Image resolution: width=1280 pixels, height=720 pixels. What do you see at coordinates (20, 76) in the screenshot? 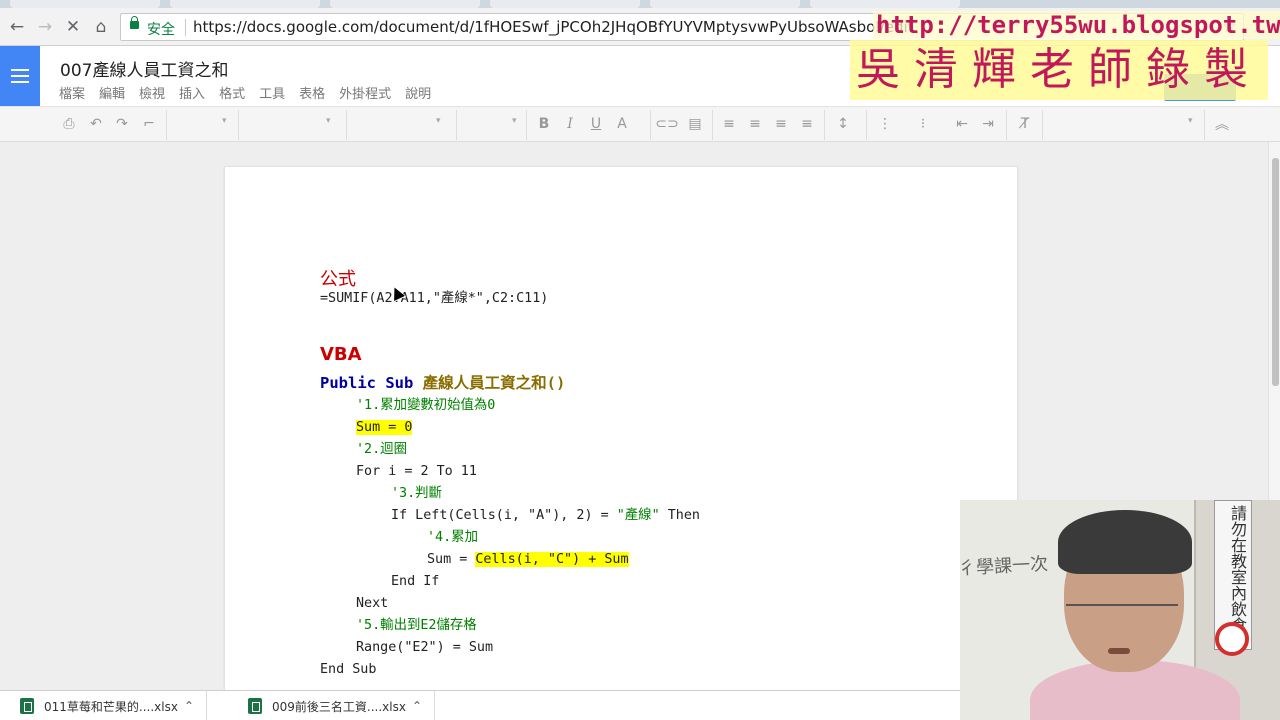
I see `docs-home-icon` at bounding box center [20, 76].